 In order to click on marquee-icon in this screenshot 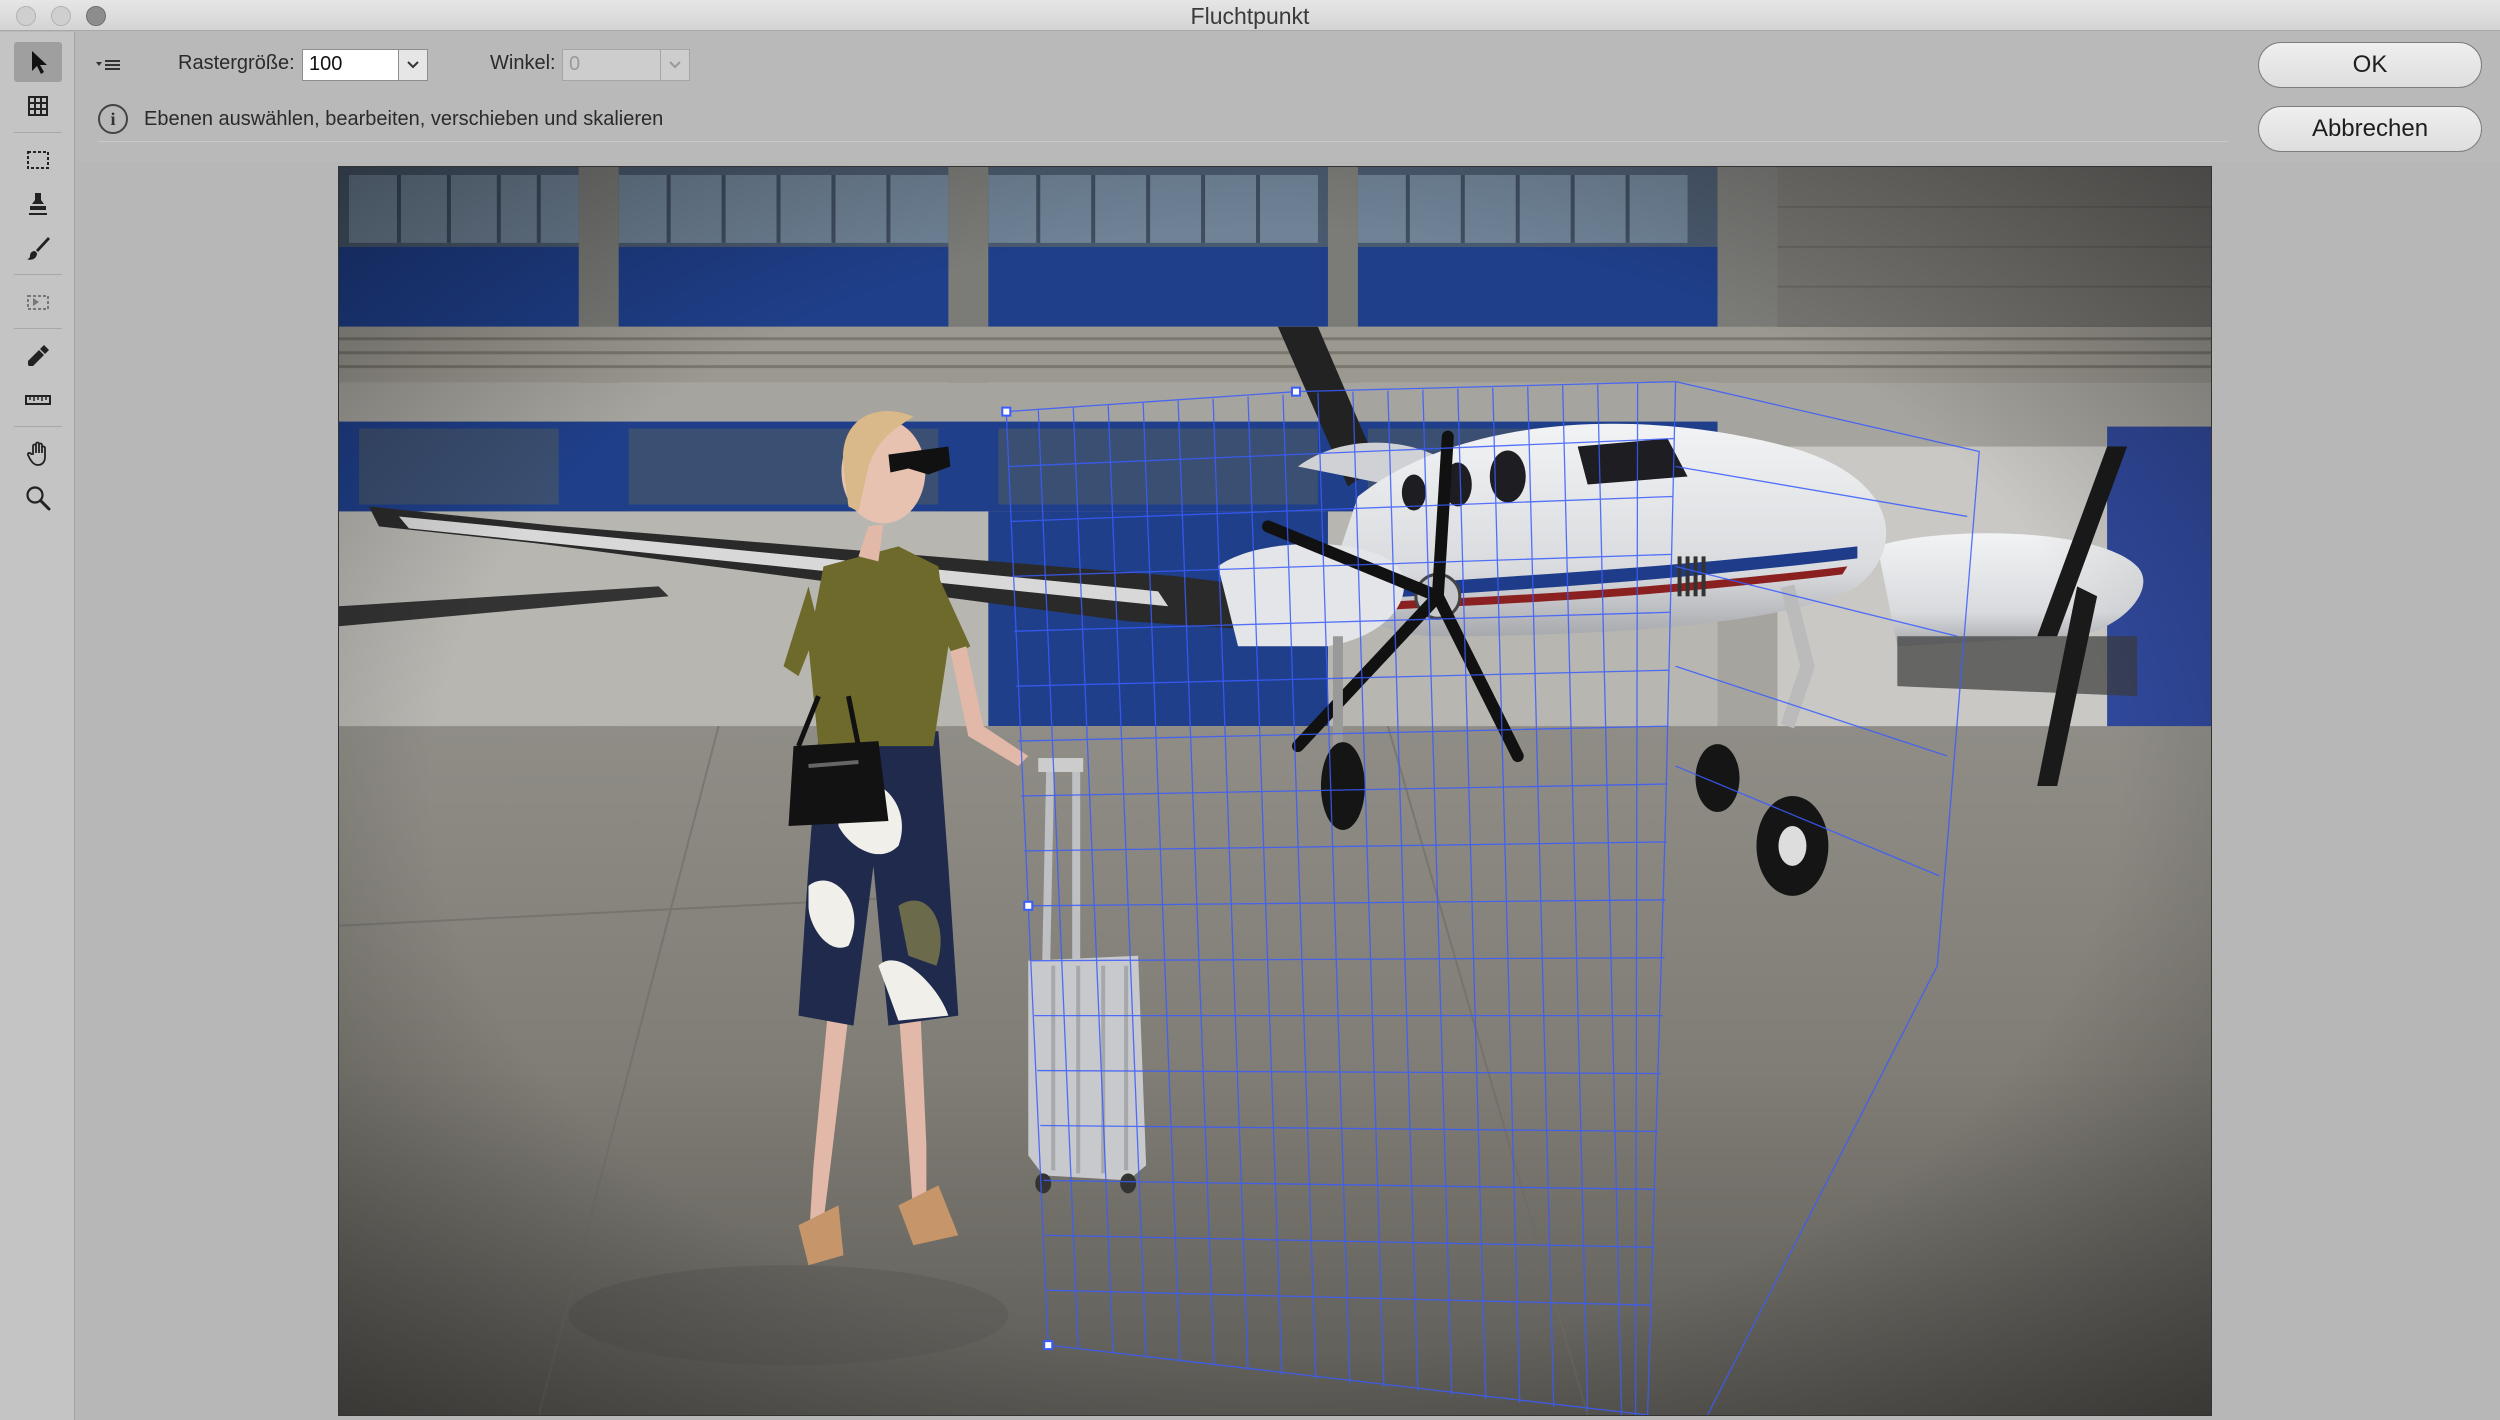, I will do `click(38, 160)`.